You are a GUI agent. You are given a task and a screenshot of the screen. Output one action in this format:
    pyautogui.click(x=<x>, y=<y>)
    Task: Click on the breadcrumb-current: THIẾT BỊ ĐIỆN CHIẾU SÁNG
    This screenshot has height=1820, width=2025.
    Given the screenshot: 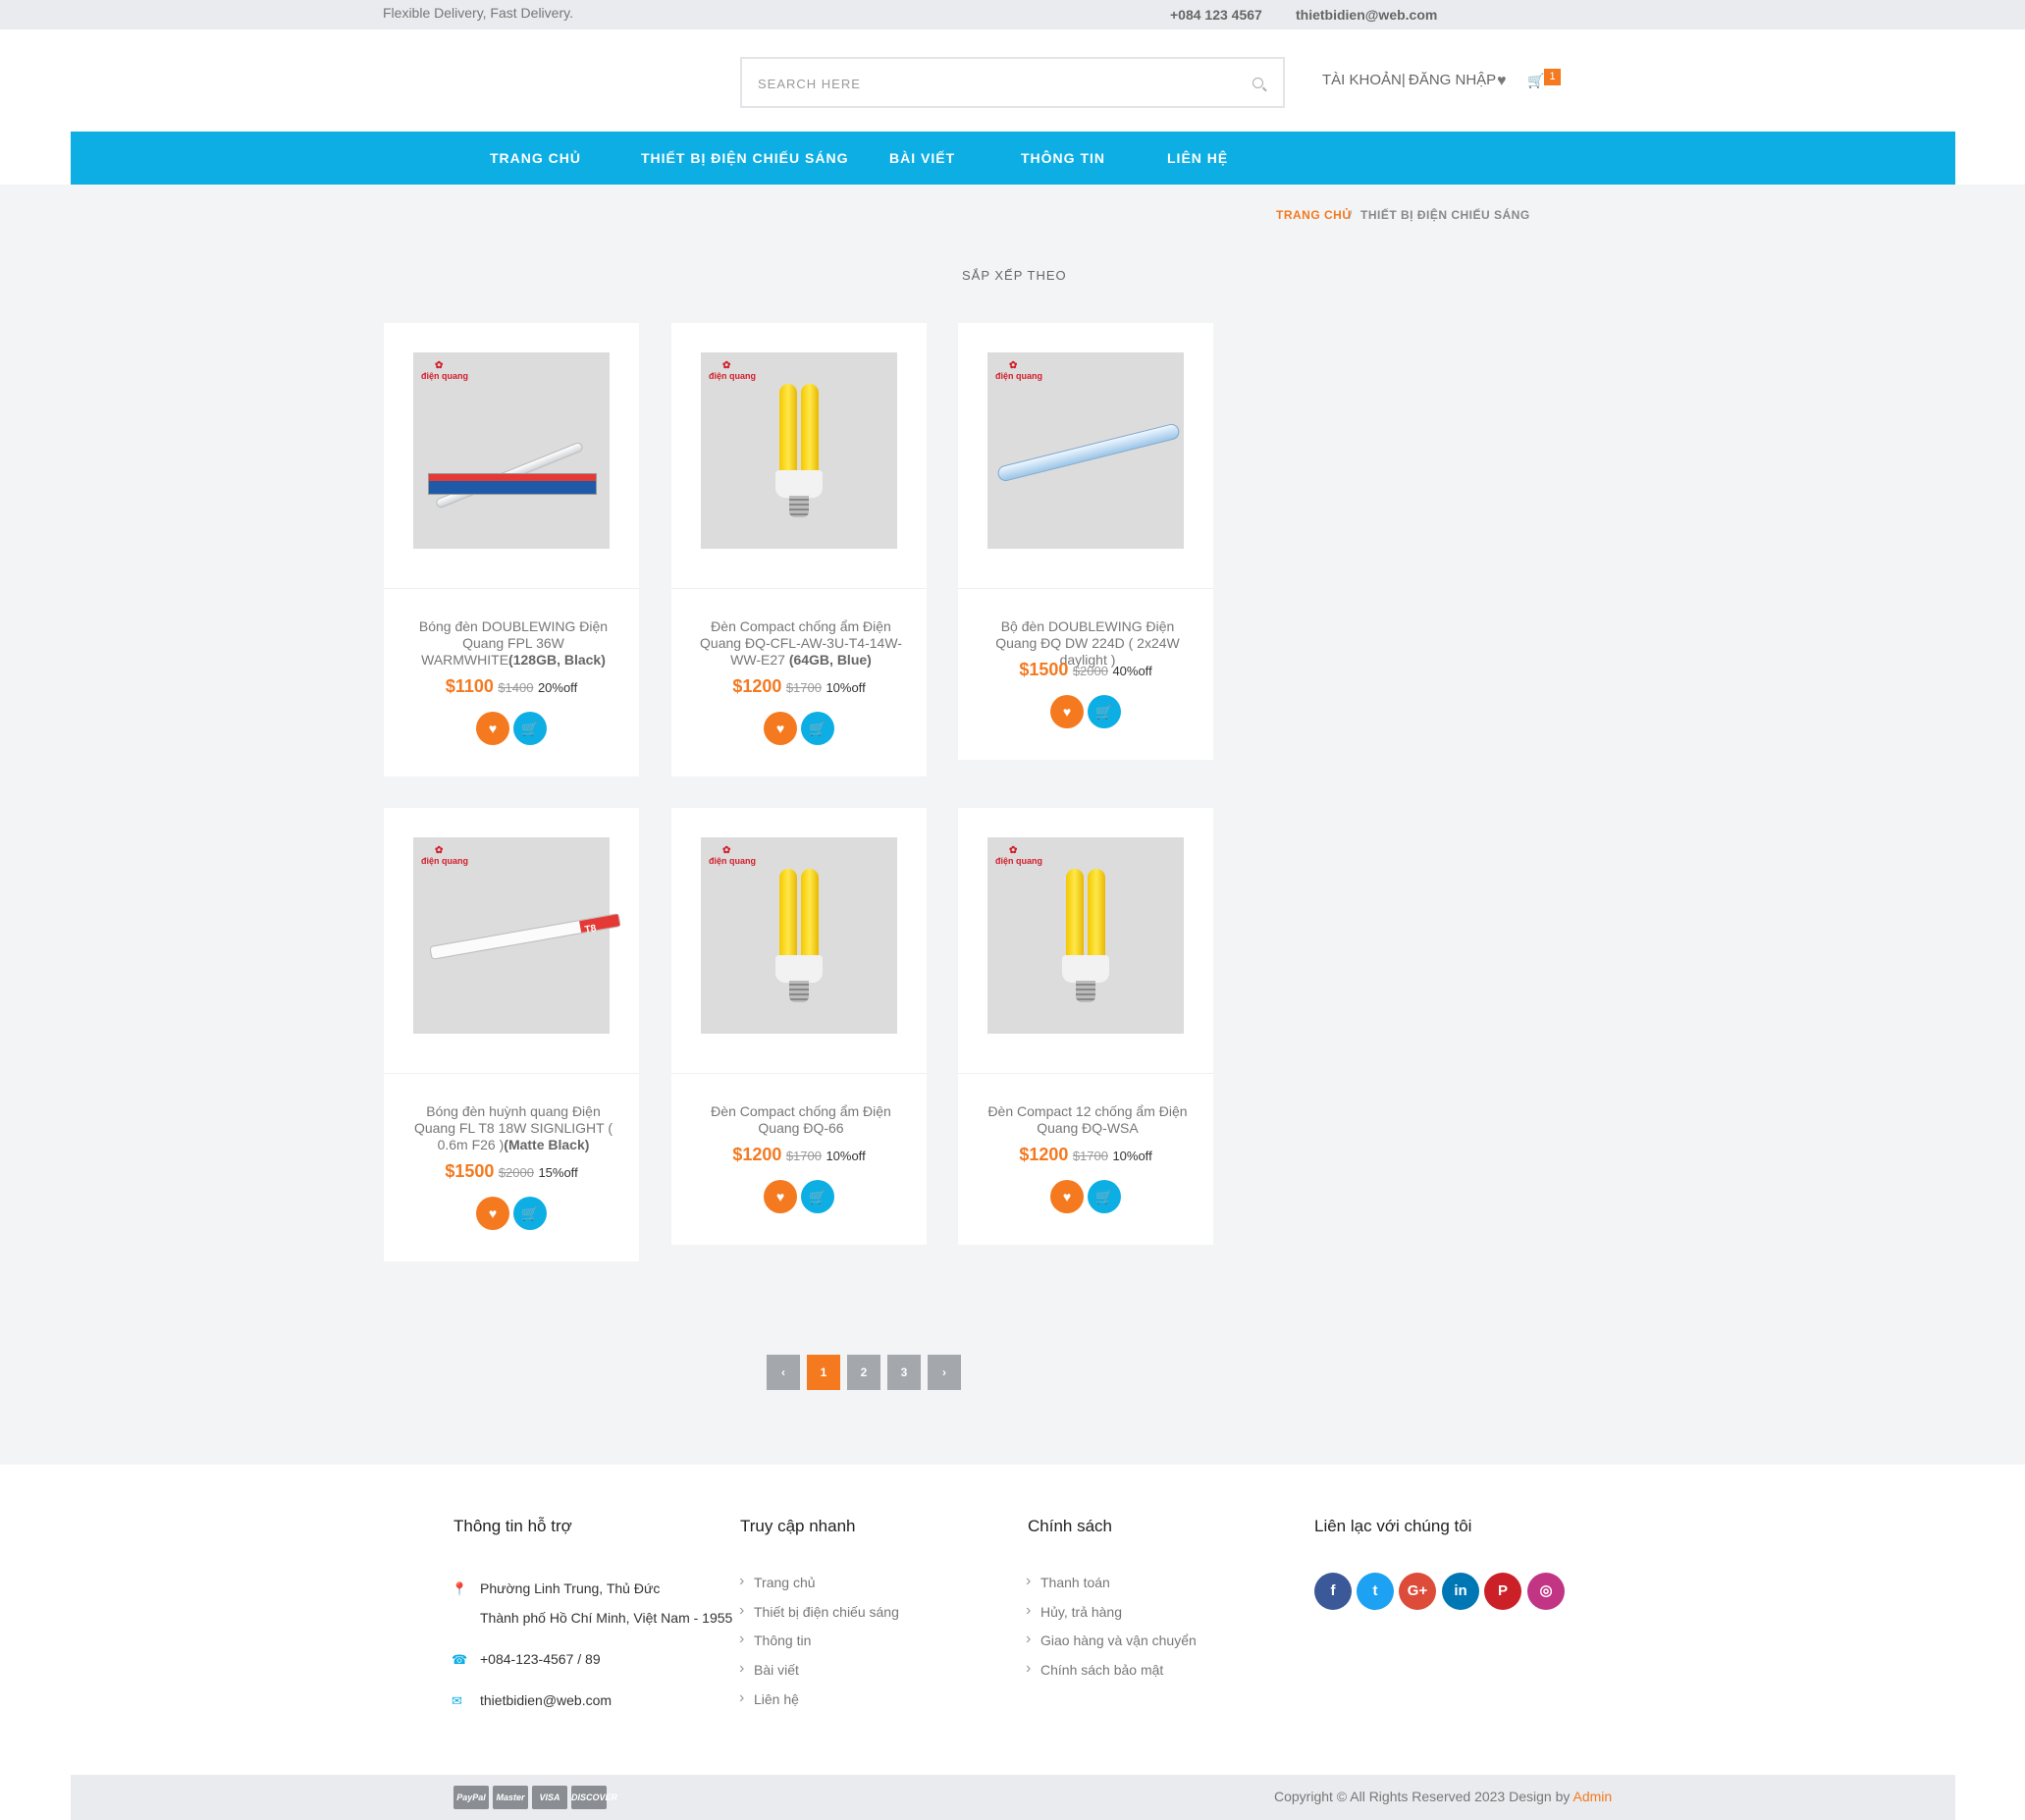 What is the action you would take?
    pyautogui.click(x=1445, y=215)
    